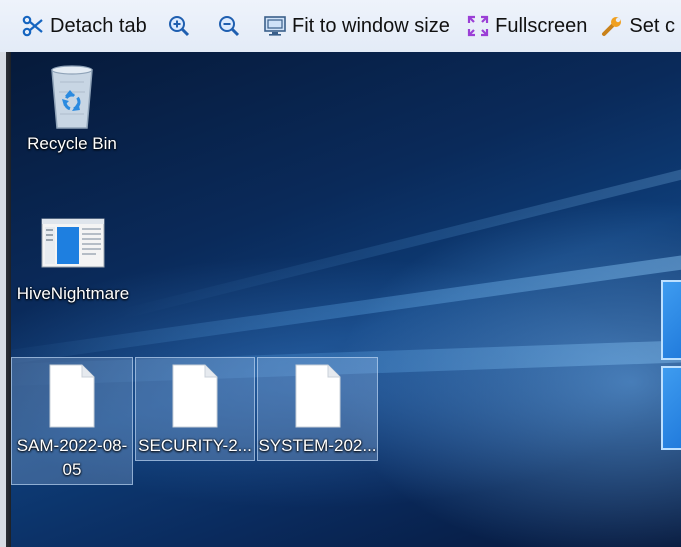 This screenshot has width=681, height=547. What do you see at coordinates (73, 243) in the screenshot?
I see `application-window-icon` at bounding box center [73, 243].